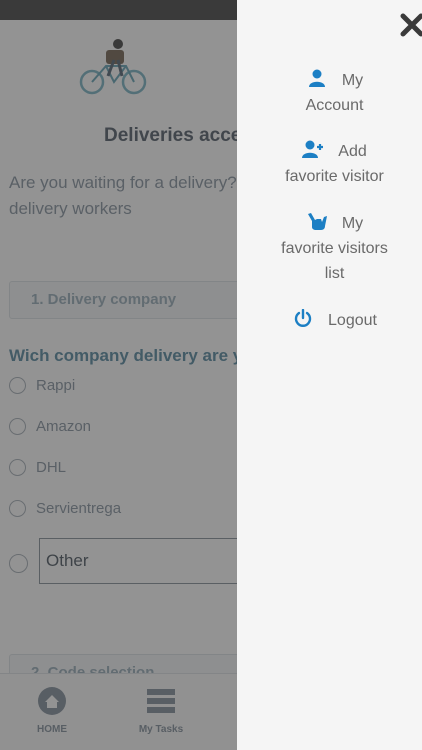  What do you see at coordinates (329, 164) in the screenshot?
I see `menu-item-add-favorite-visitor: Add favorite visitor` at bounding box center [329, 164].